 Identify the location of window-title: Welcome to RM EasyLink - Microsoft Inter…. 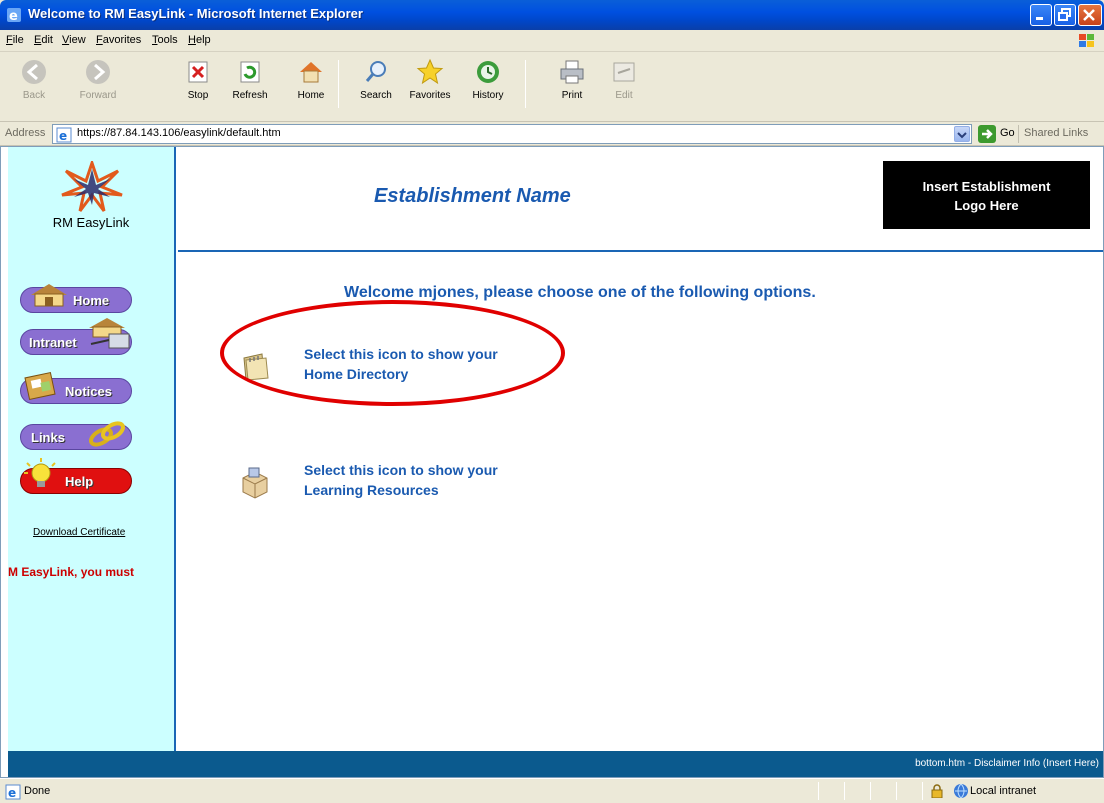
(195, 13).